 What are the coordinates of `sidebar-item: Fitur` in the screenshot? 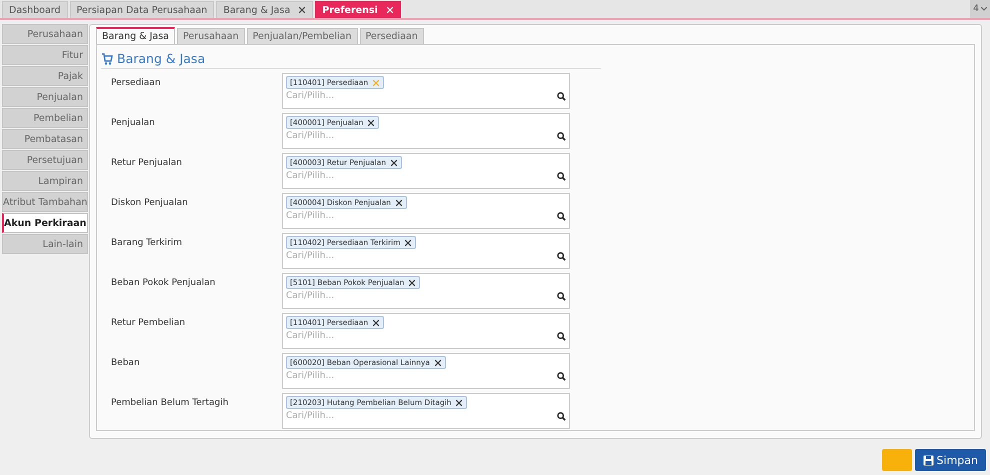 It's located at (45, 55).